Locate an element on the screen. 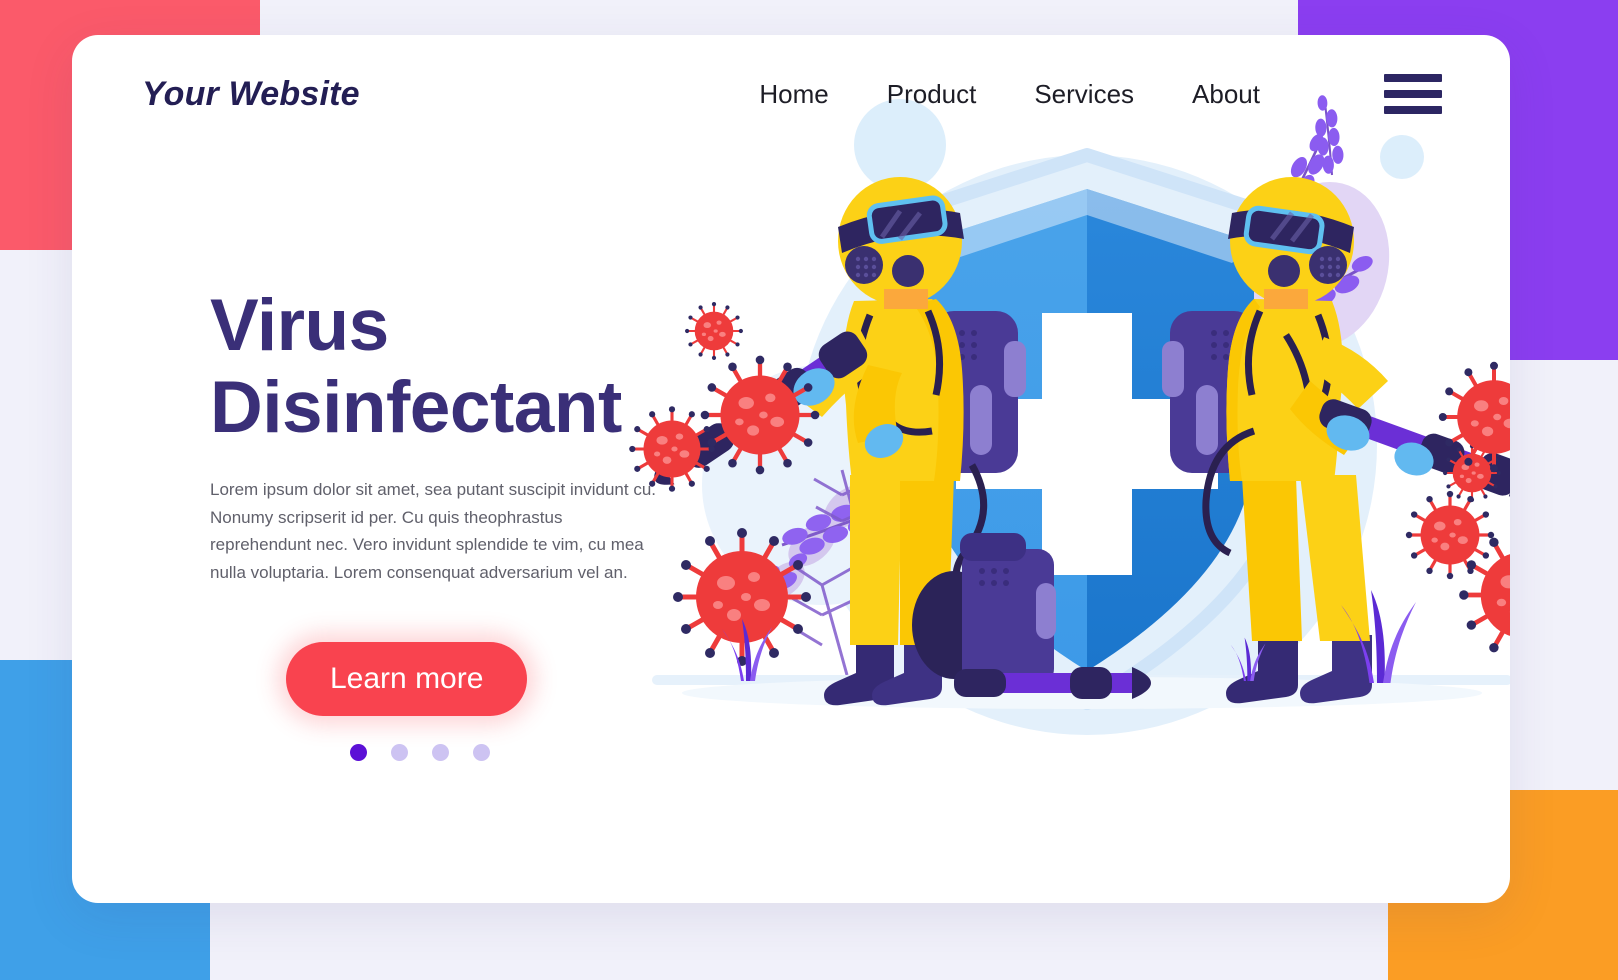  virus-cluster-right is located at coordinates (1457, 511).